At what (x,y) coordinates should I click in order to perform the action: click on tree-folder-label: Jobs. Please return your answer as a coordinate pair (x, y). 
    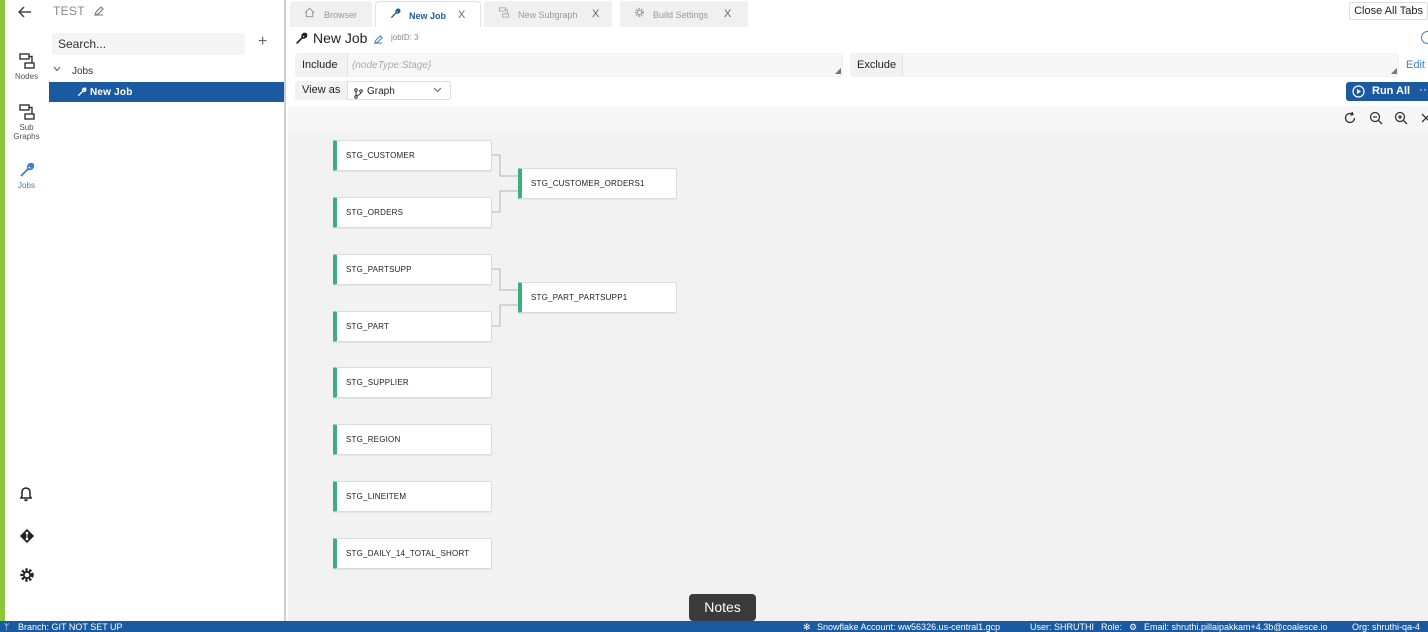
    Looking at the image, I should click on (83, 71).